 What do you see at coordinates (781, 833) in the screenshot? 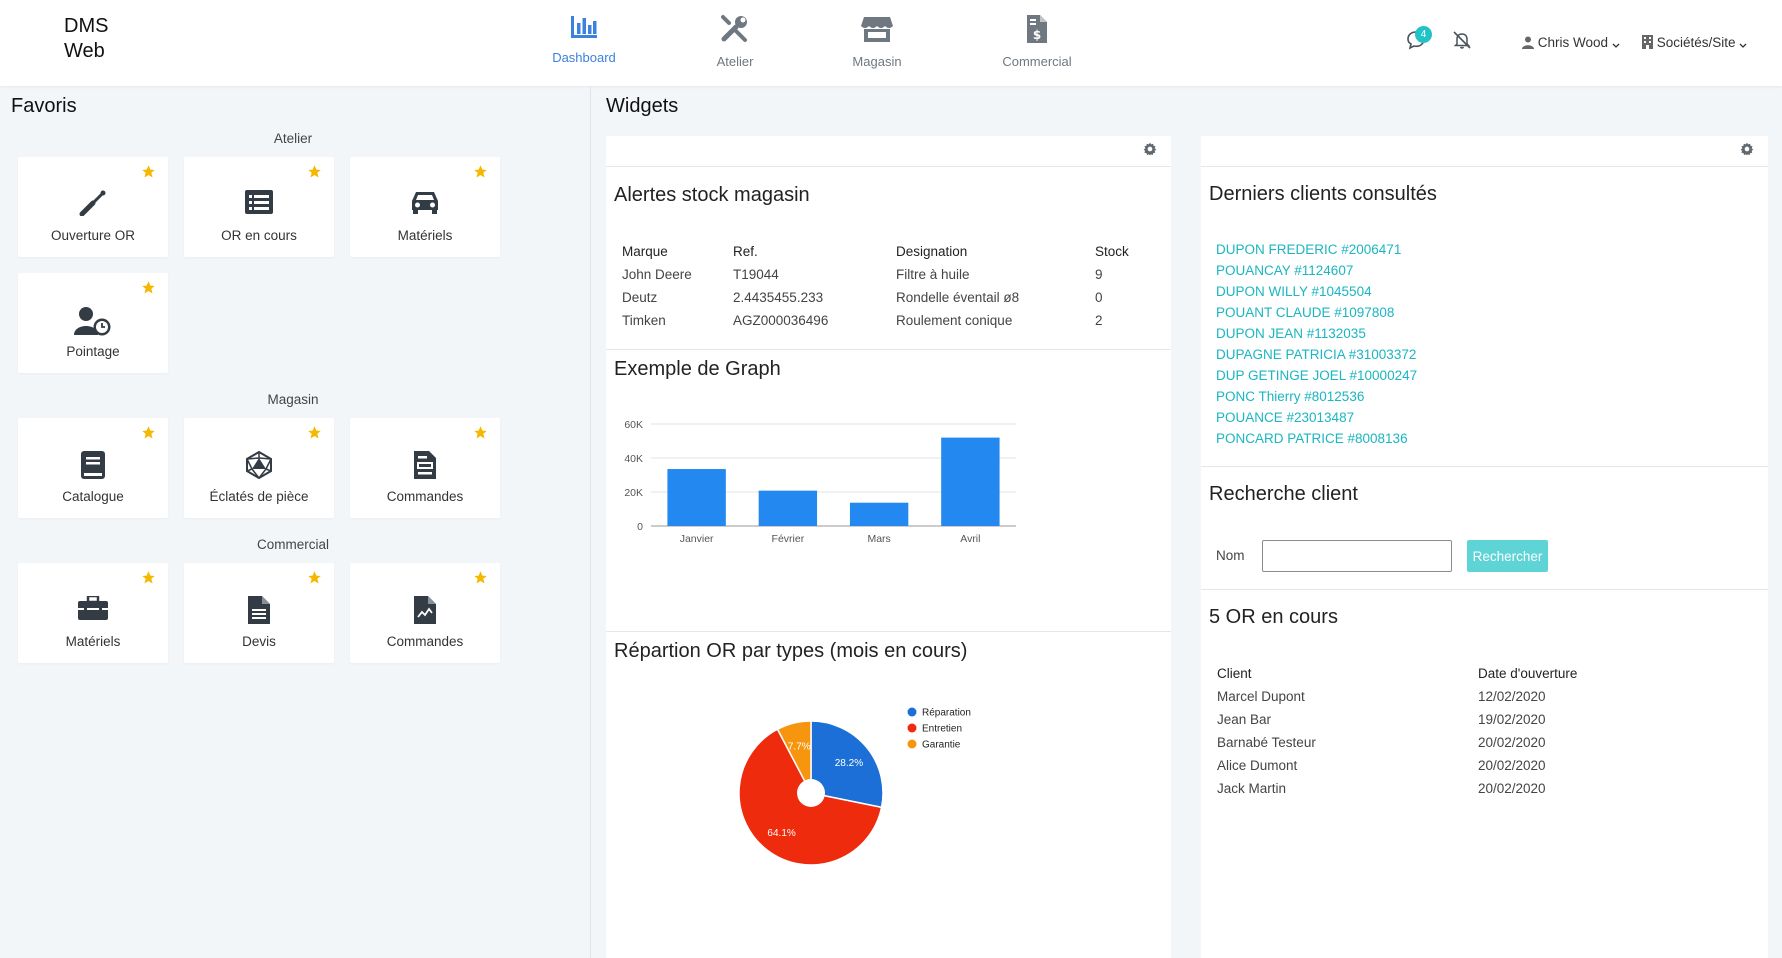
I see `pie-slice-label: 64.1%` at bounding box center [781, 833].